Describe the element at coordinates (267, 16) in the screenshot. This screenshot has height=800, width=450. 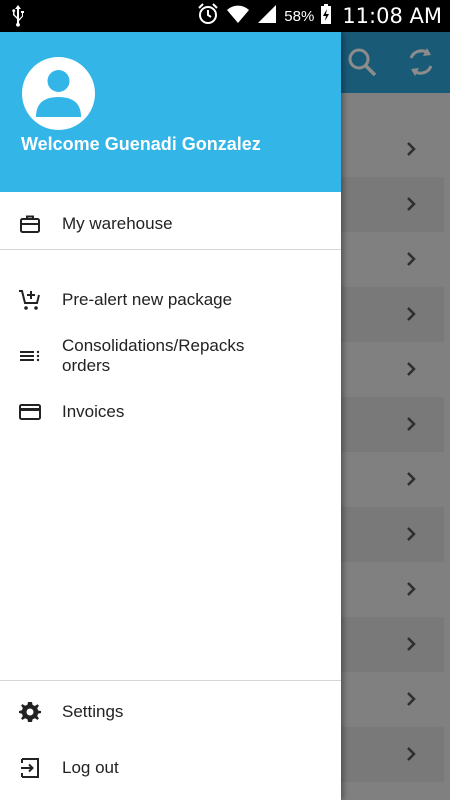
I see `signal-icon` at that location.